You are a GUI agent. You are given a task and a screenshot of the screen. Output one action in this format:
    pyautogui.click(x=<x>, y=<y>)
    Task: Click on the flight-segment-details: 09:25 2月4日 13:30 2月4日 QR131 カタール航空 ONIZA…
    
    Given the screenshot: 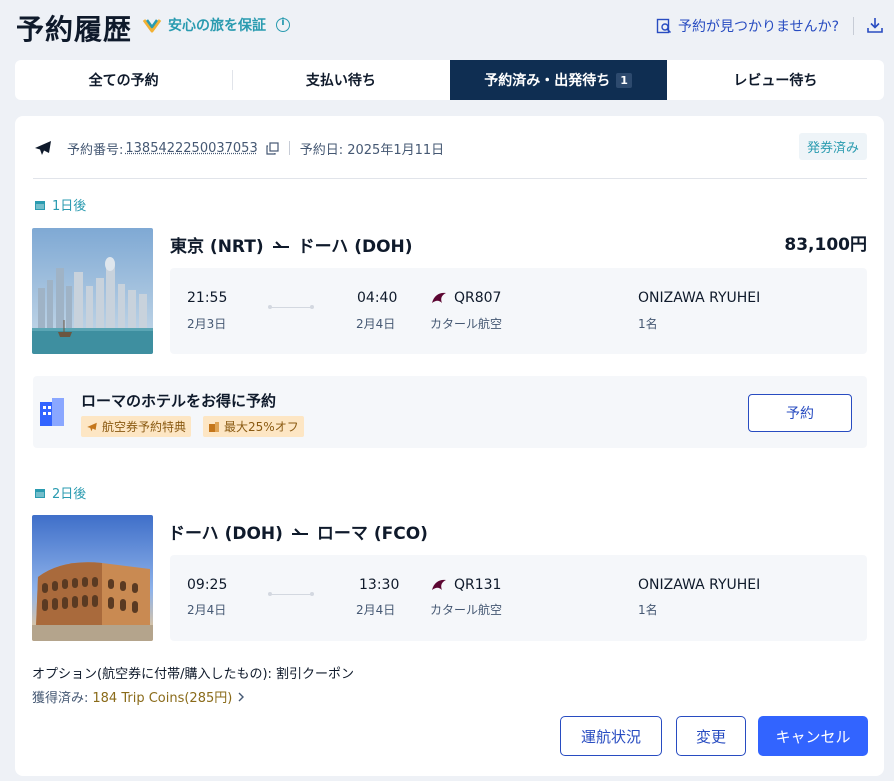 What is the action you would take?
    pyautogui.click(x=518, y=598)
    